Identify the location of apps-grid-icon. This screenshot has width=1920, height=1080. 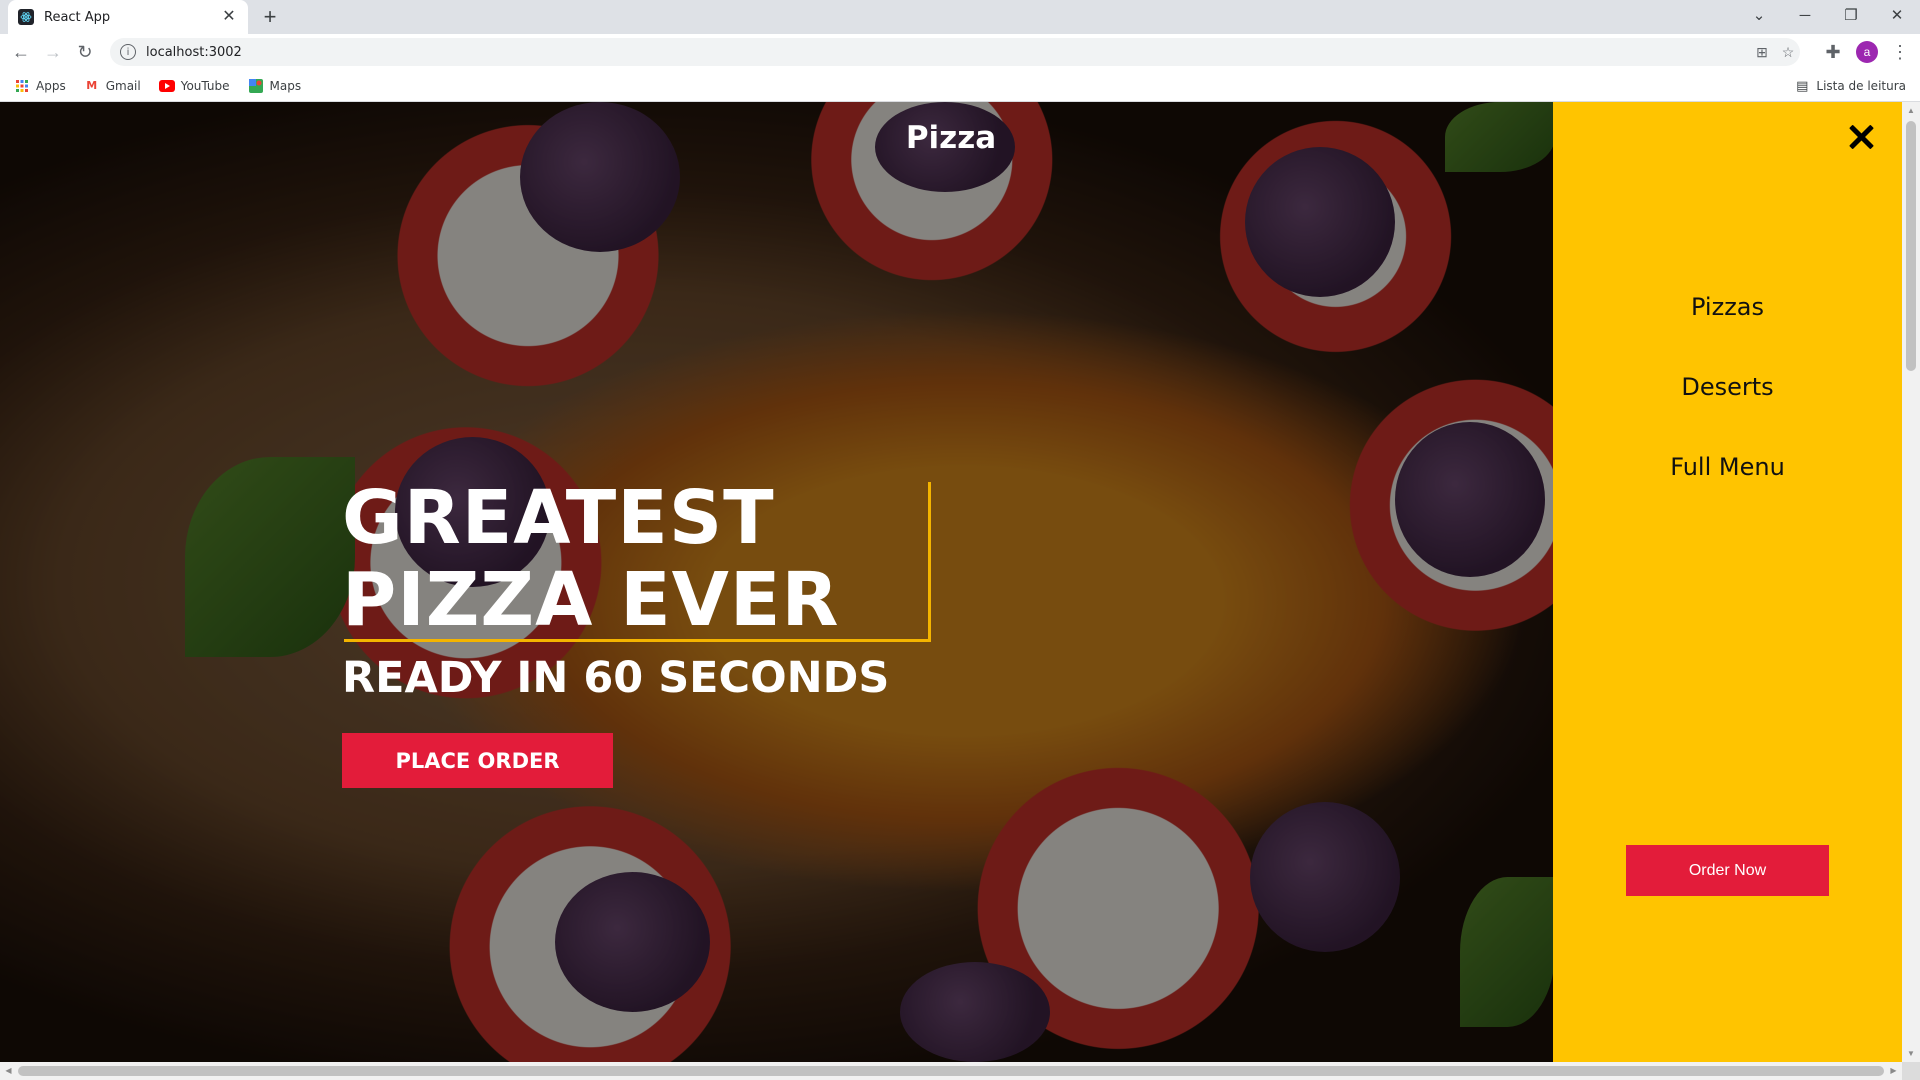
(22, 86).